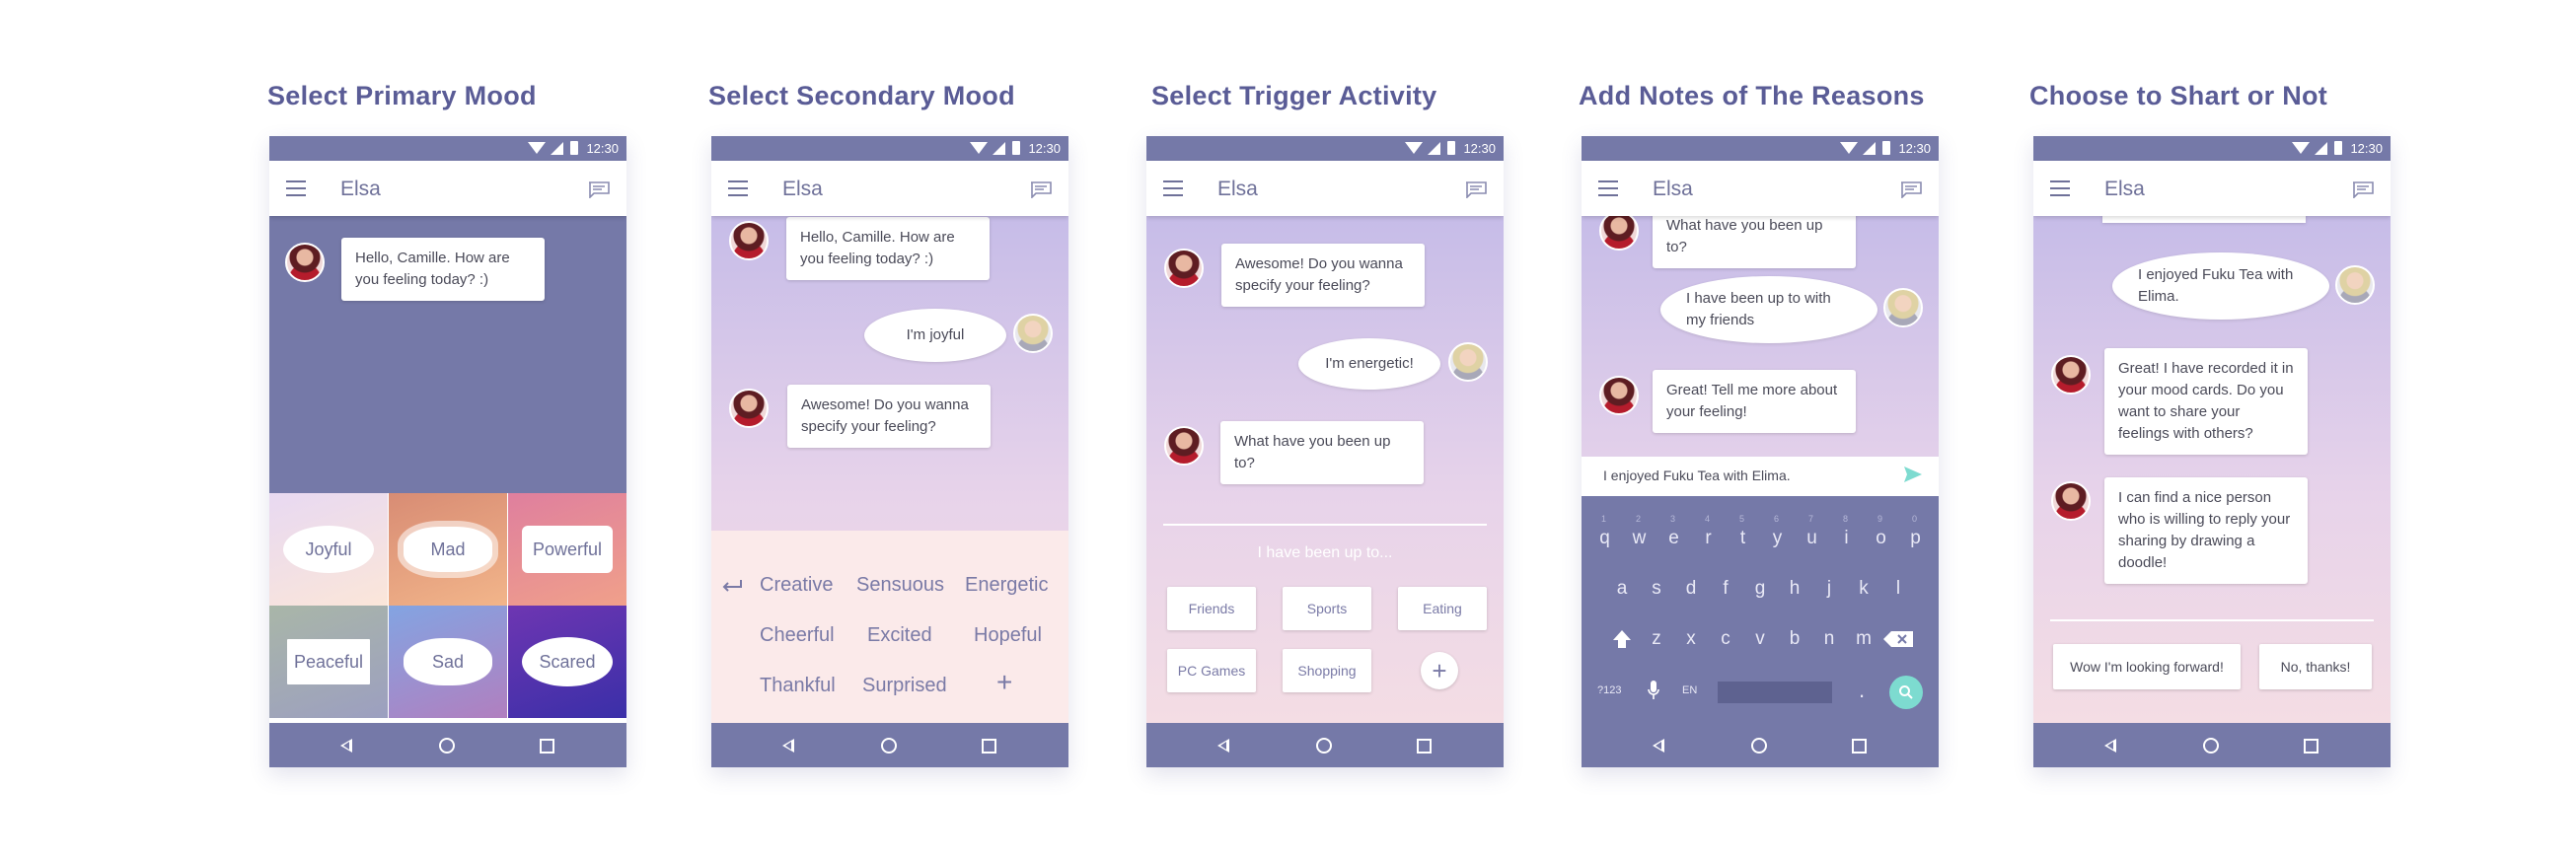 This screenshot has width=2576, height=862. What do you see at coordinates (1775, 692) in the screenshot?
I see `space-bar` at bounding box center [1775, 692].